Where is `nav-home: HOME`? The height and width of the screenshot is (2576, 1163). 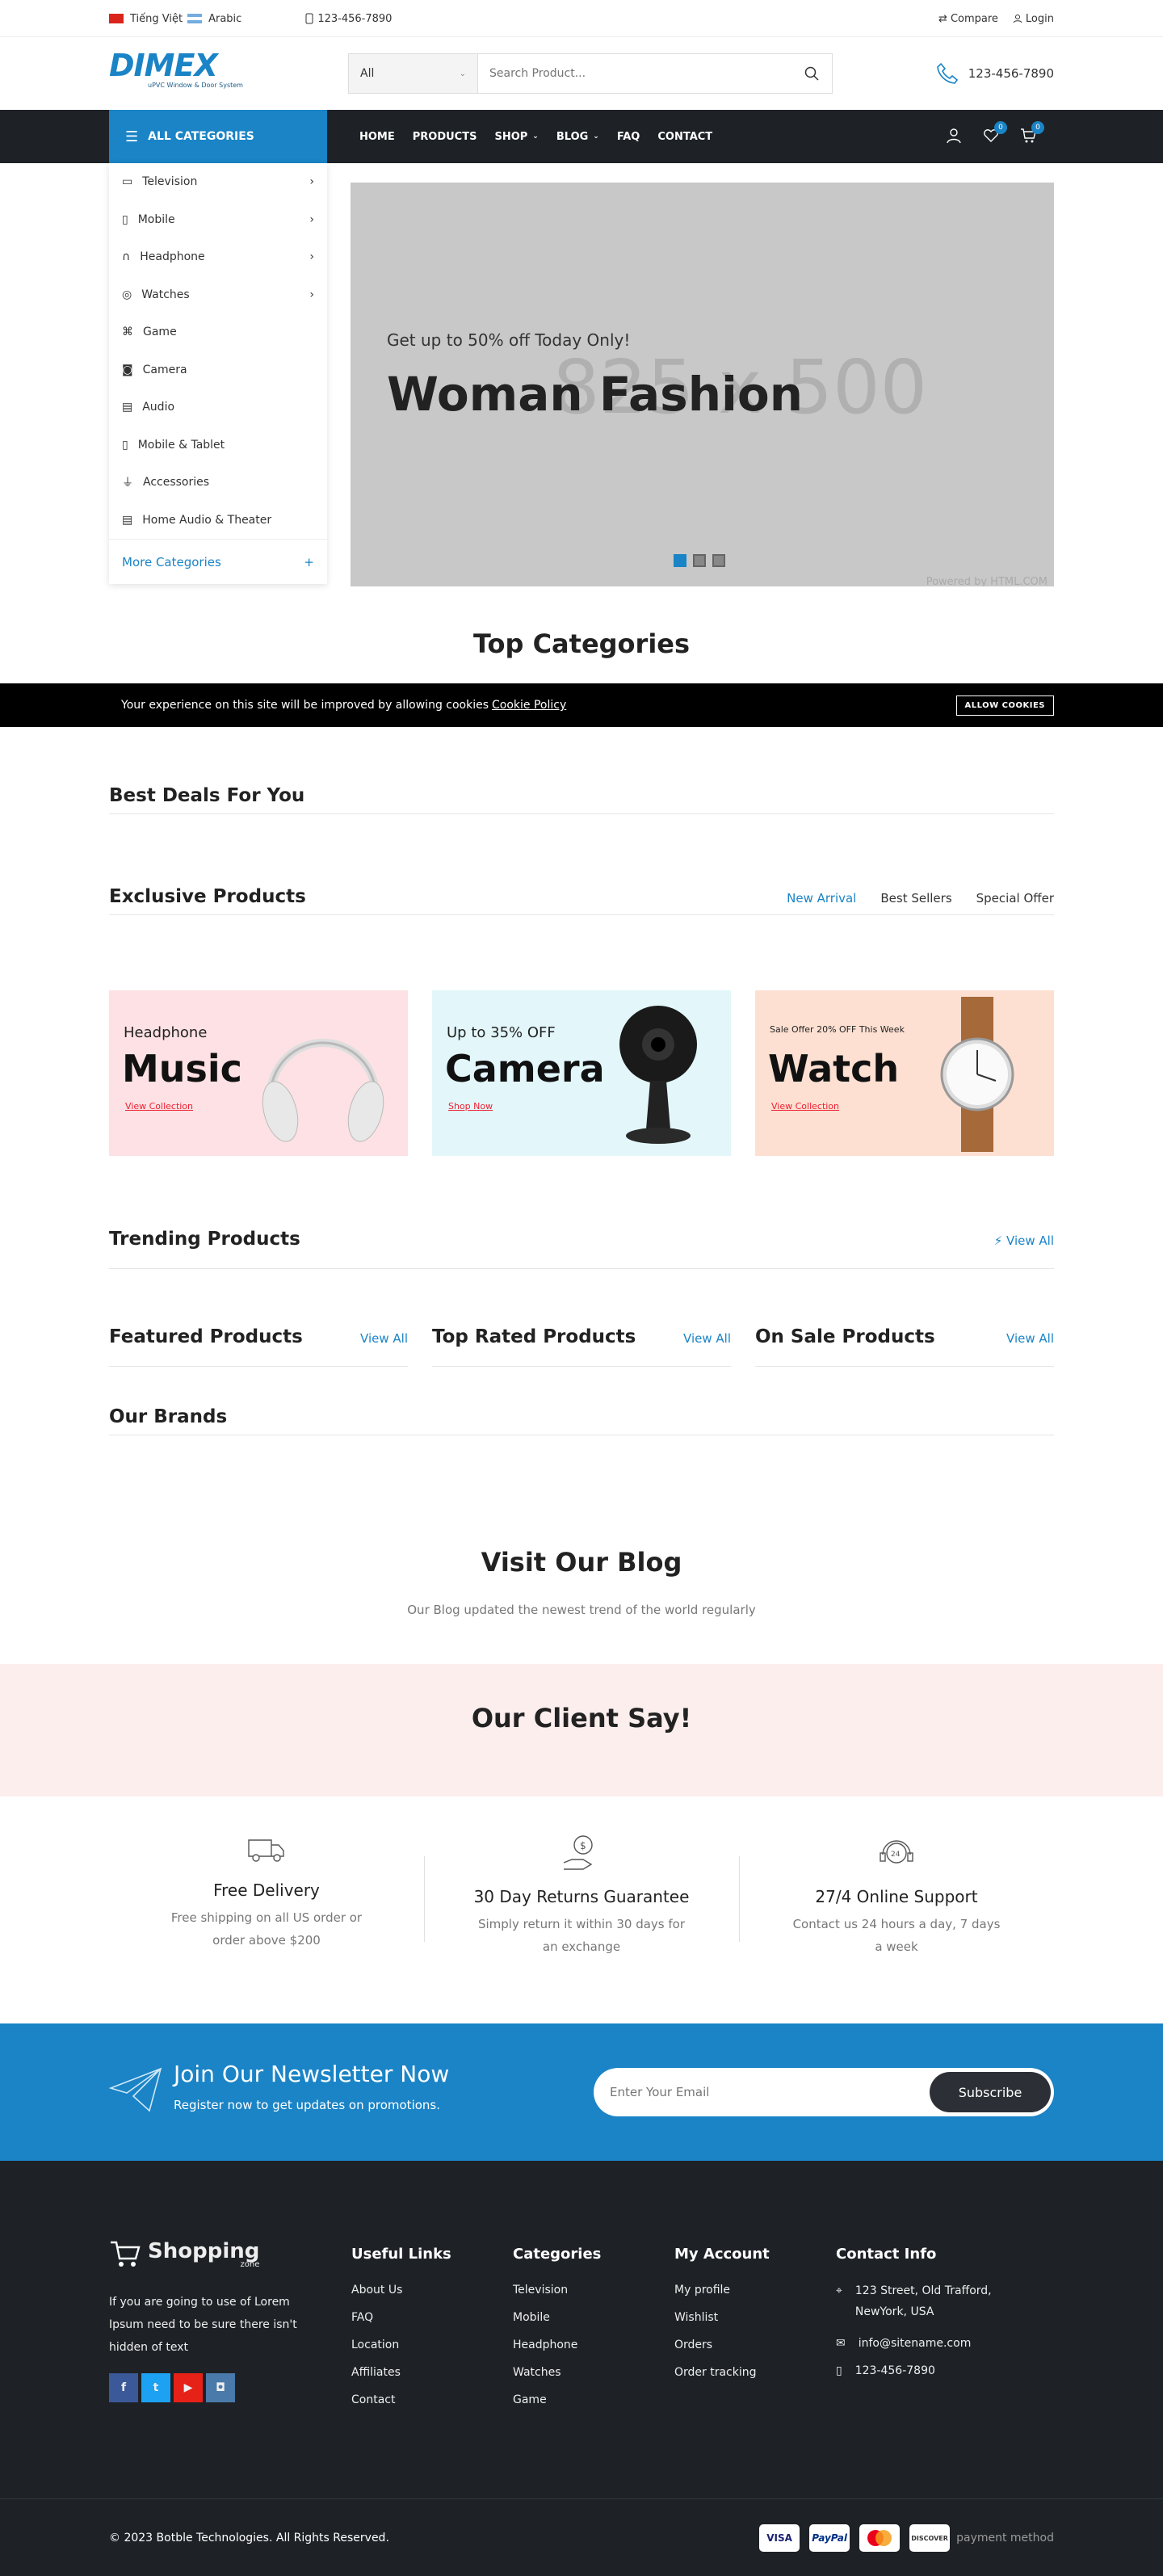
nav-home: HOME is located at coordinates (377, 137).